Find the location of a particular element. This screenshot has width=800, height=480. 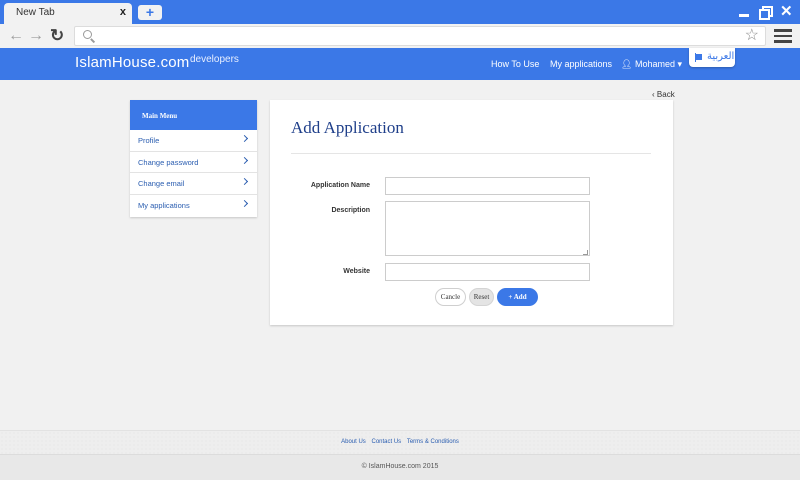

sidebar-item-change-password: Change password is located at coordinates (193, 162).